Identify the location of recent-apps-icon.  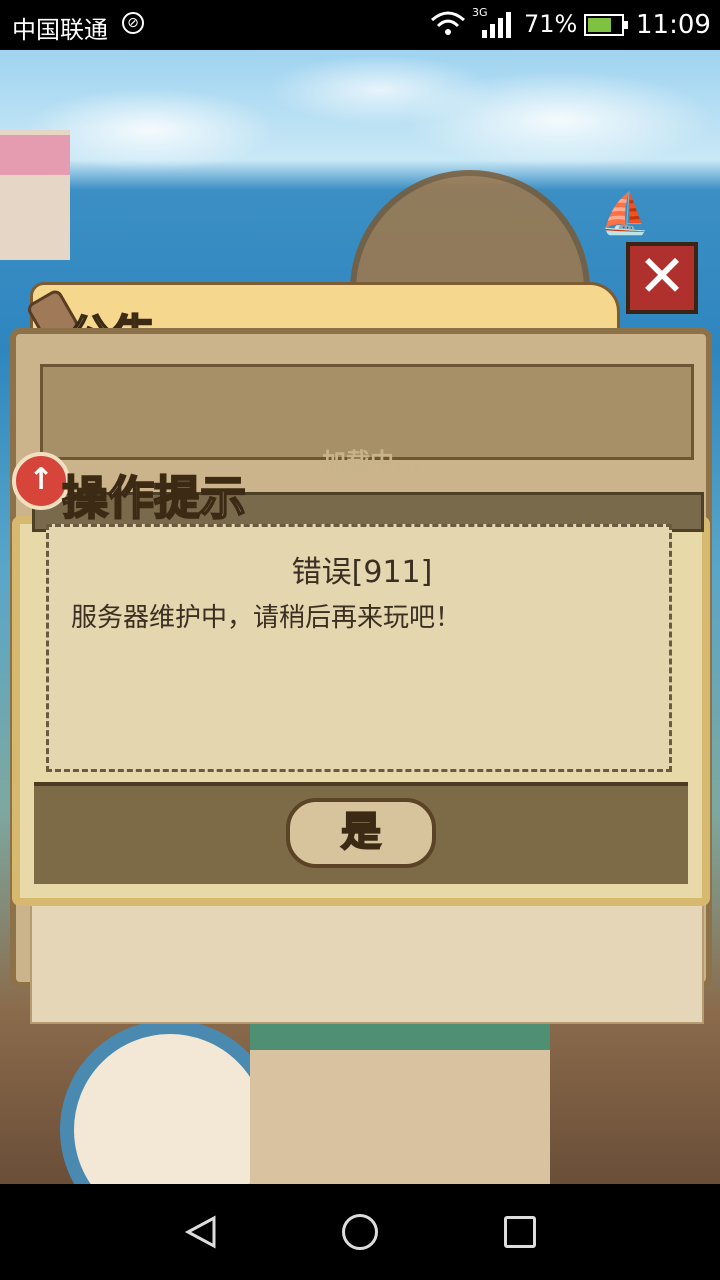
(520, 1232).